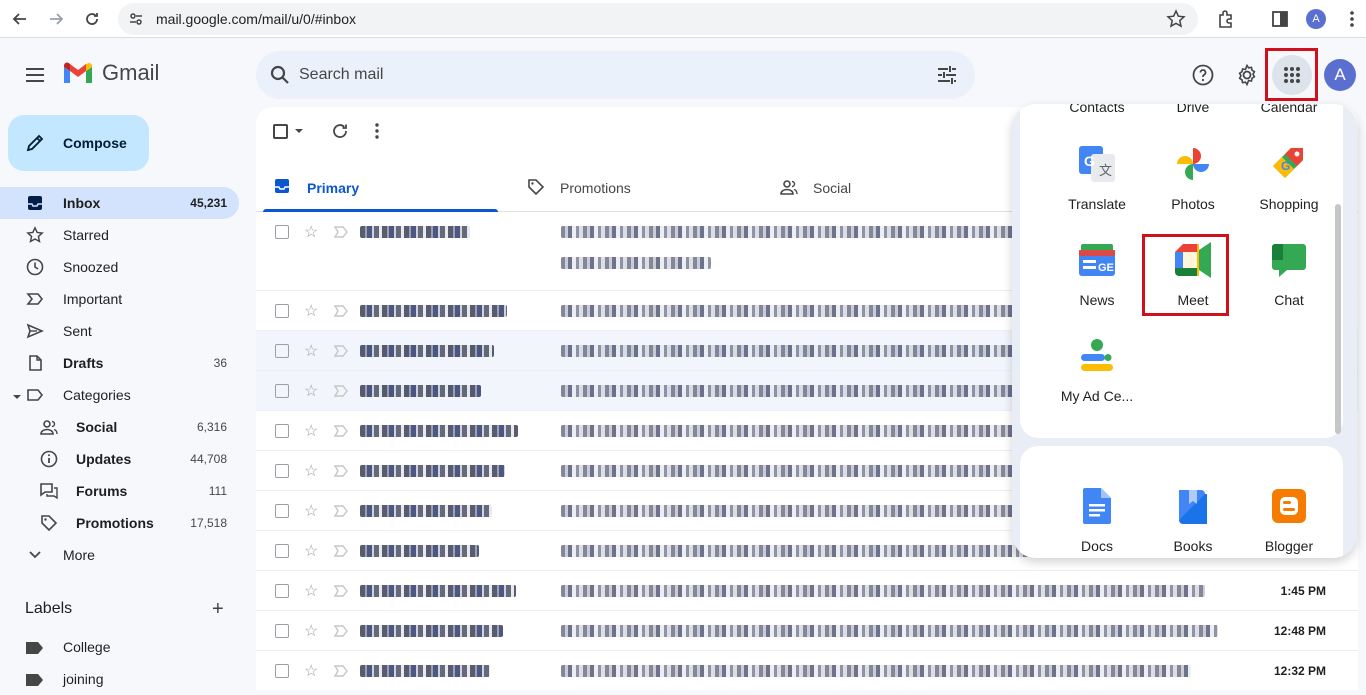  Describe the element at coordinates (78, 143) in the screenshot. I see `compose-button: Compose` at that location.